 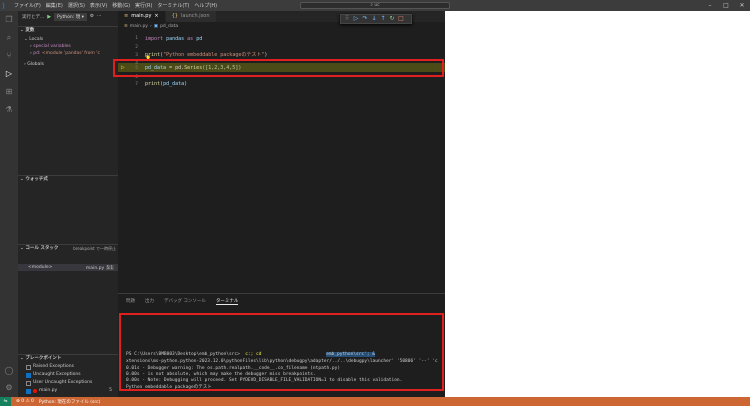 What do you see at coordinates (99, 16) in the screenshot?
I see `more-icon: ⋯` at bounding box center [99, 16].